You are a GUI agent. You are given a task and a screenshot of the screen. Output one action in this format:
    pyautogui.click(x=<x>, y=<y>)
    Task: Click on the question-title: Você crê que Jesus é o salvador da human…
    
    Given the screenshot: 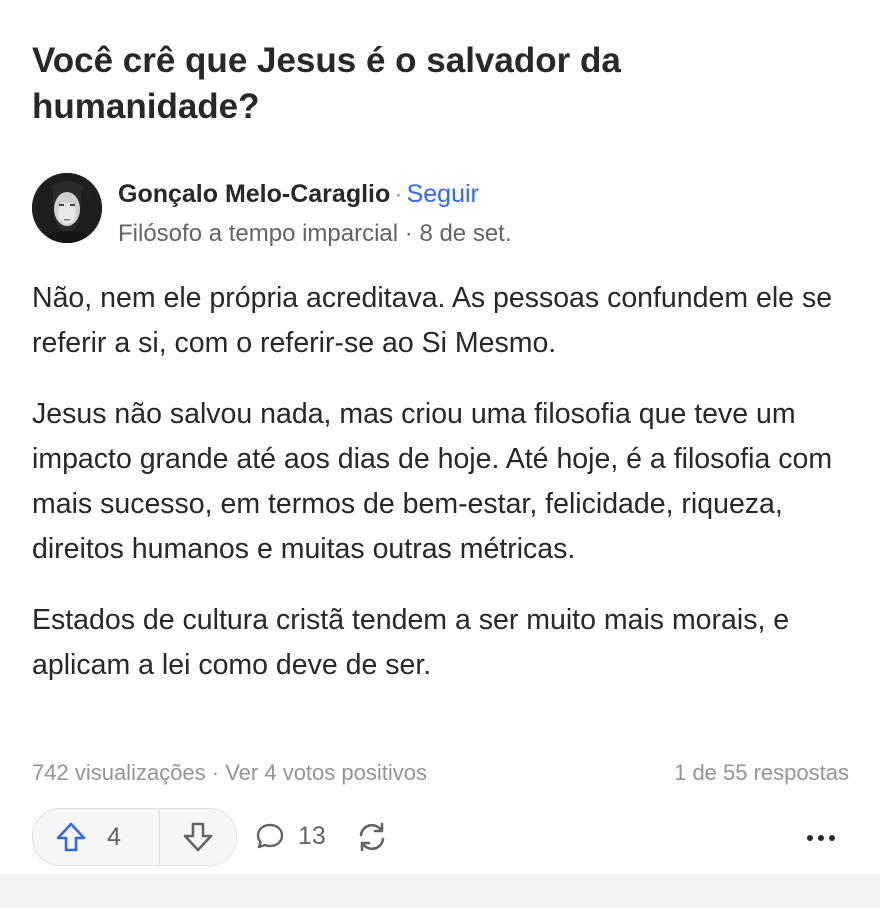 What is the action you would take?
    pyautogui.click(x=432, y=84)
    